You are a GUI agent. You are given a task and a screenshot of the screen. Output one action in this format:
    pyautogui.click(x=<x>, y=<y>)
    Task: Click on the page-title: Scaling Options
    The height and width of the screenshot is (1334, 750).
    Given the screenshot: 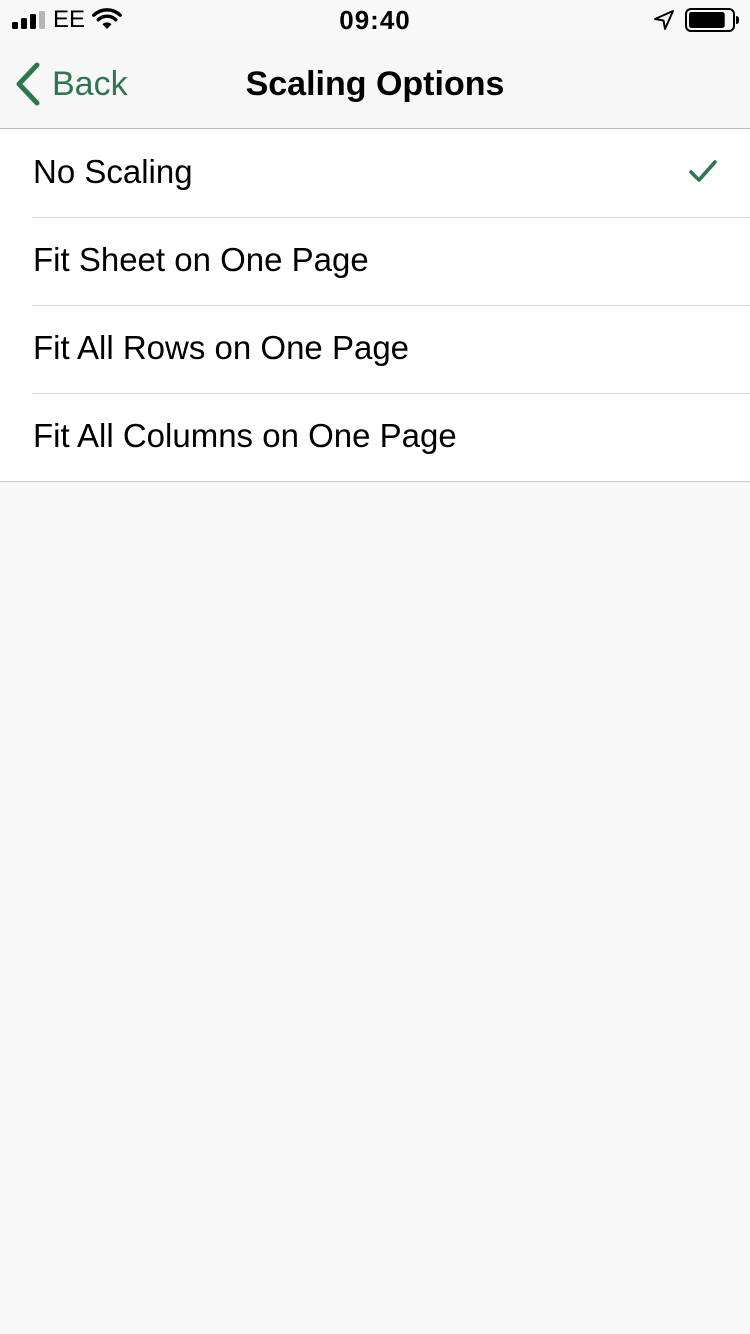 What is the action you would take?
    pyautogui.click(x=375, y=84)
    